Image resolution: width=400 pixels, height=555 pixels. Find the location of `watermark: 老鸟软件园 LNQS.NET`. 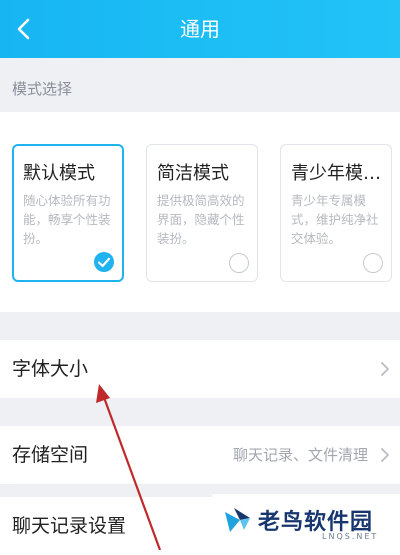

watermark: 老鸟软件园 LNQS.NET is located at coordinates (306, 522).